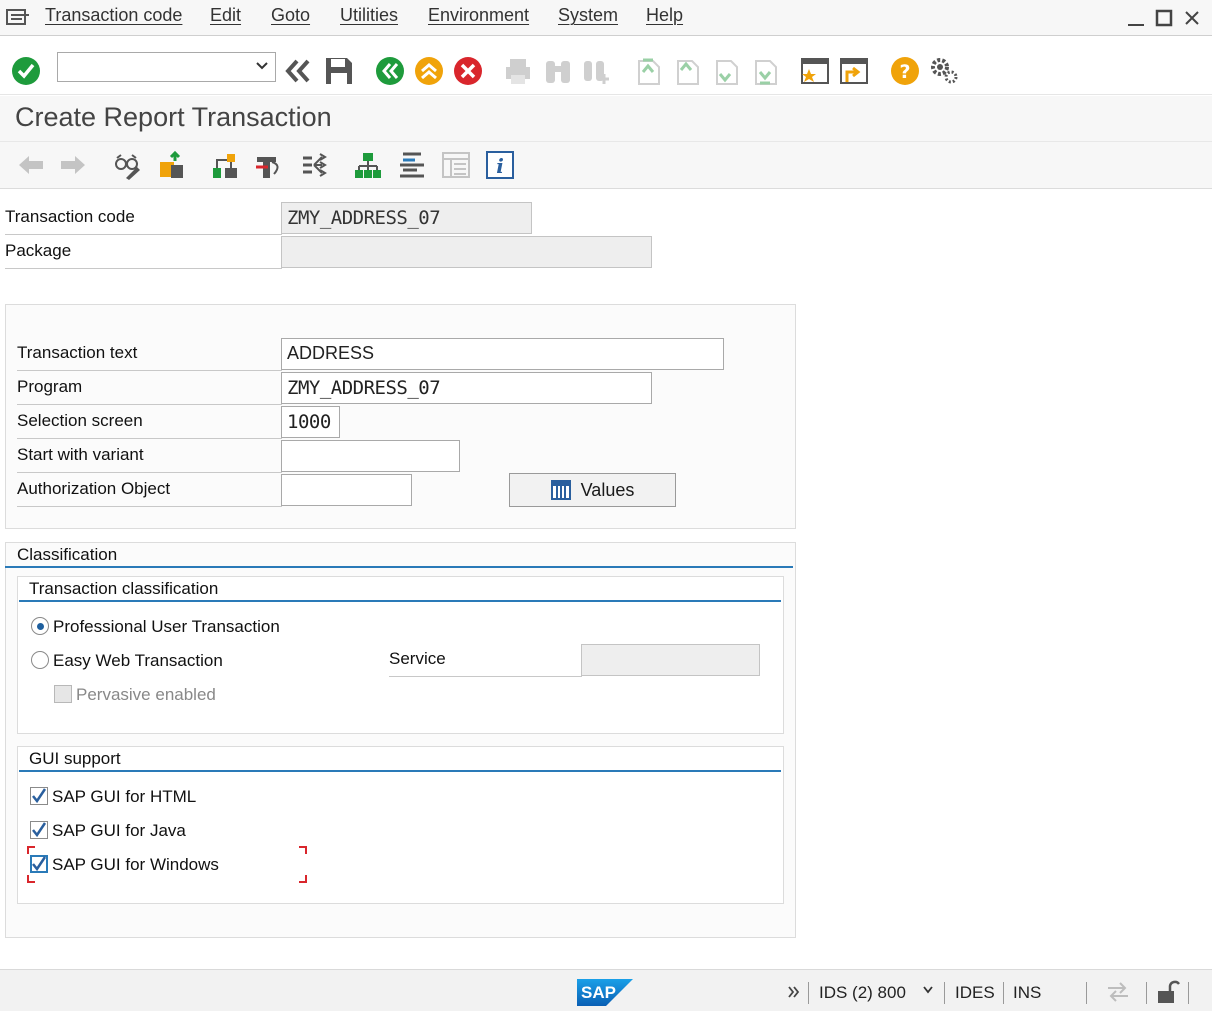 The height and width of the screenshot is (1011, 1212). Describe the element at coordinates (794, 992) in the screenshot. I see `expand-status-icon` at that location.